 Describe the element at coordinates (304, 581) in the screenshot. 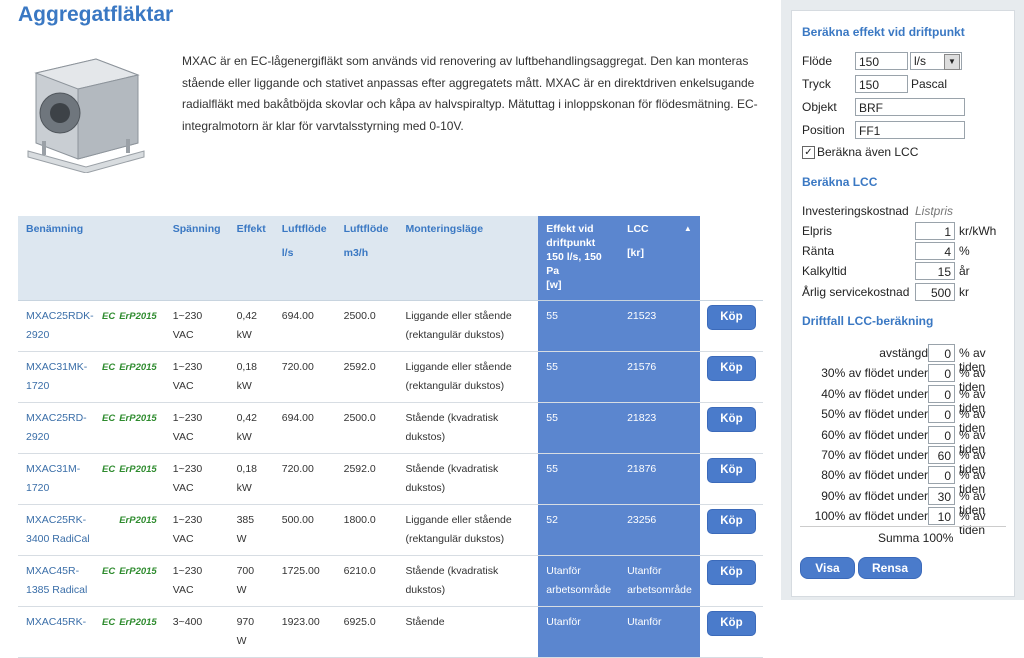

I see `flow-ls-cell: 1725.00` at that location.